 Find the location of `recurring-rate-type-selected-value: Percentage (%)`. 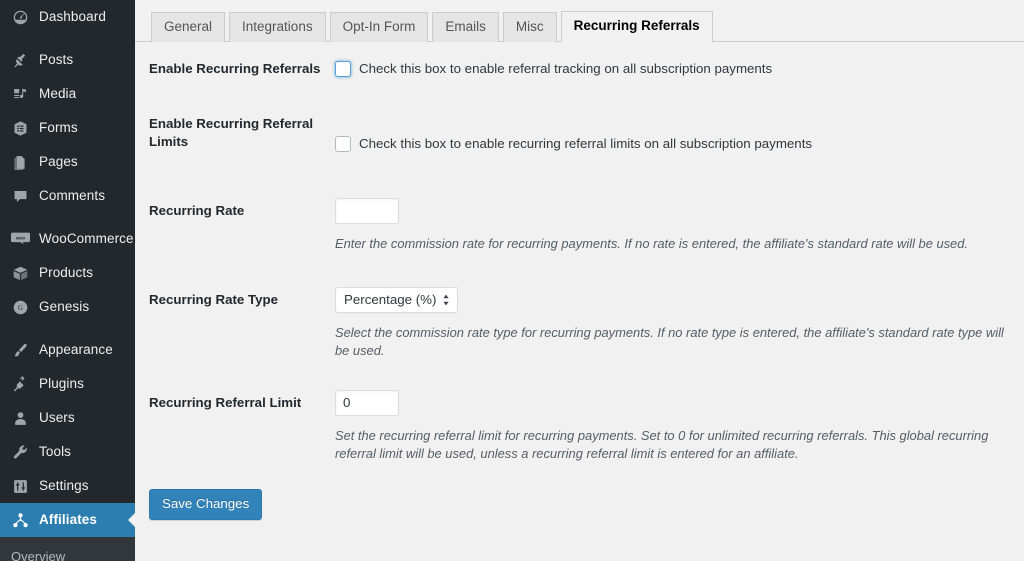

recurring-rate-type-selected-value: Percentage (%) is located at coordinates (390, 300).